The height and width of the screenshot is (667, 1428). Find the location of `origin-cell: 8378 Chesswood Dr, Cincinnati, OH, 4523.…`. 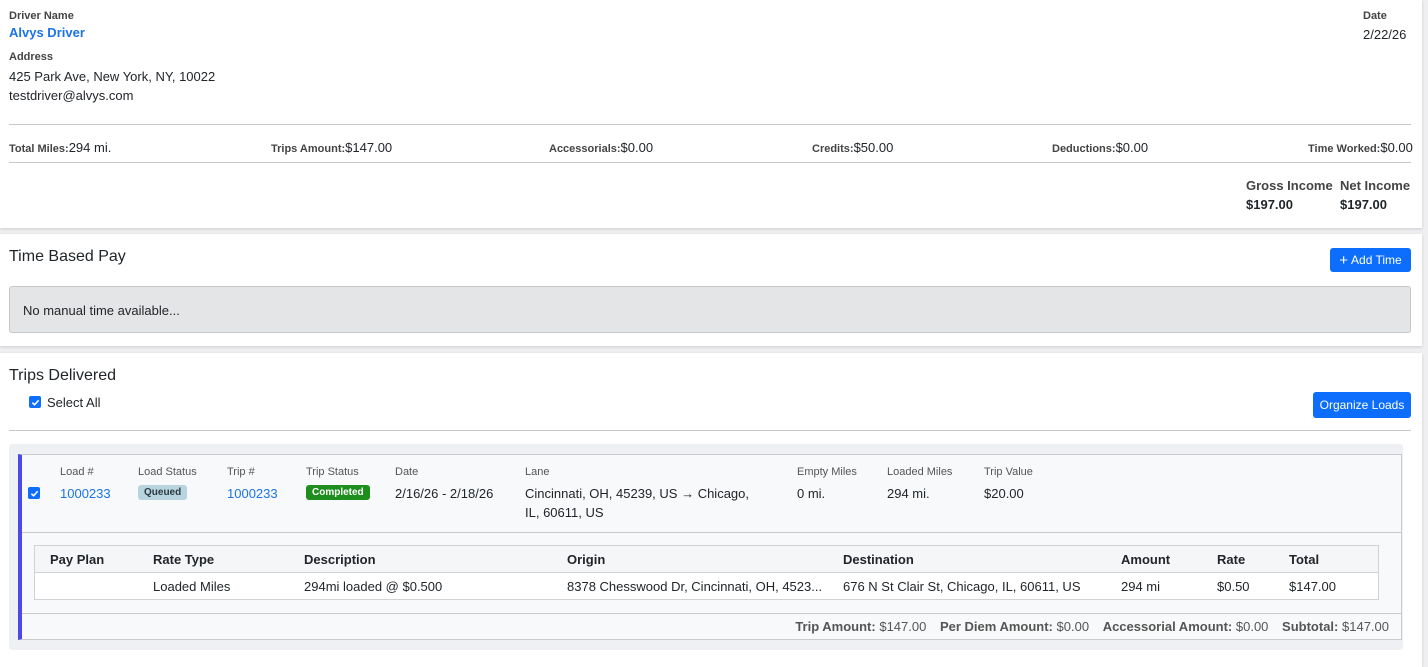

origin-cell: 8378 Chesswood Dr, Cincinnati, OH, 4523.… is located at coordinates (695, 586).